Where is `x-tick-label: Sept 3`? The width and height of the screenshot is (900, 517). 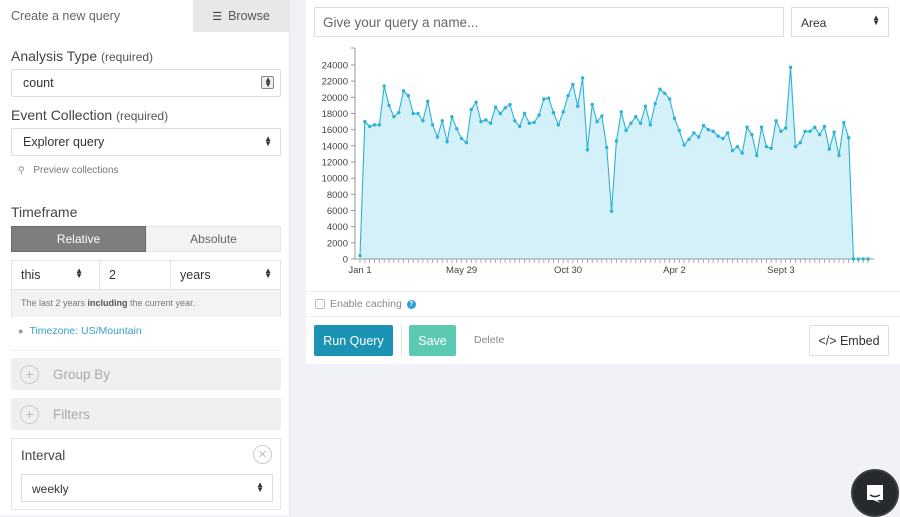 x-tick-label: Sept 3 is located at coordinates (780, 270).